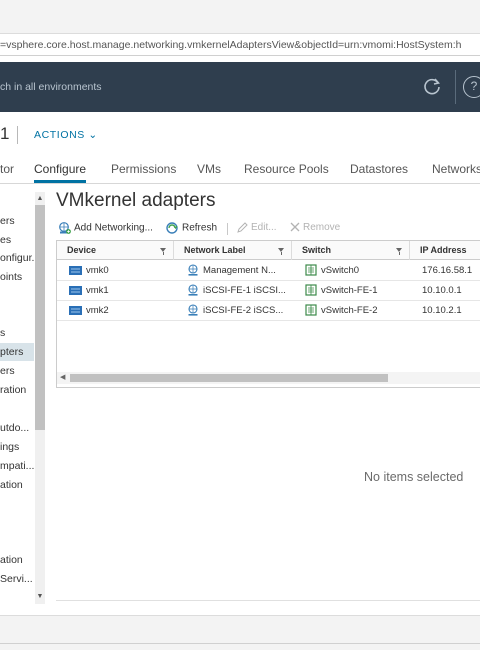 This screenshot has height=650, width=480. I want to click on actions-menu-button: ACTIONS ⌄, so click(66, 135).